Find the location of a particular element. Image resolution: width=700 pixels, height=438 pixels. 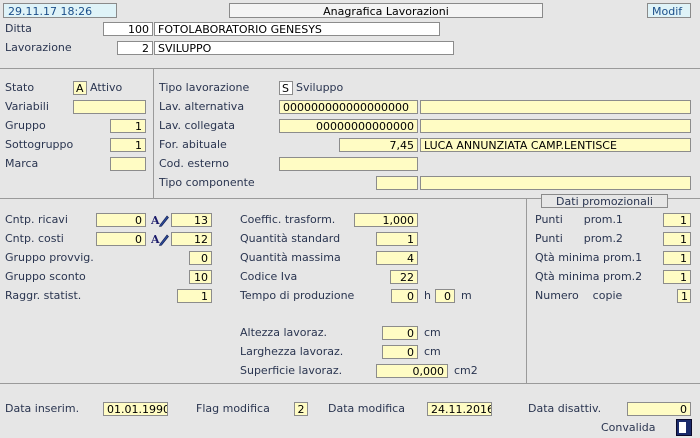

promo-section-title: Dati promozionali is located at coordinates (604, 201).